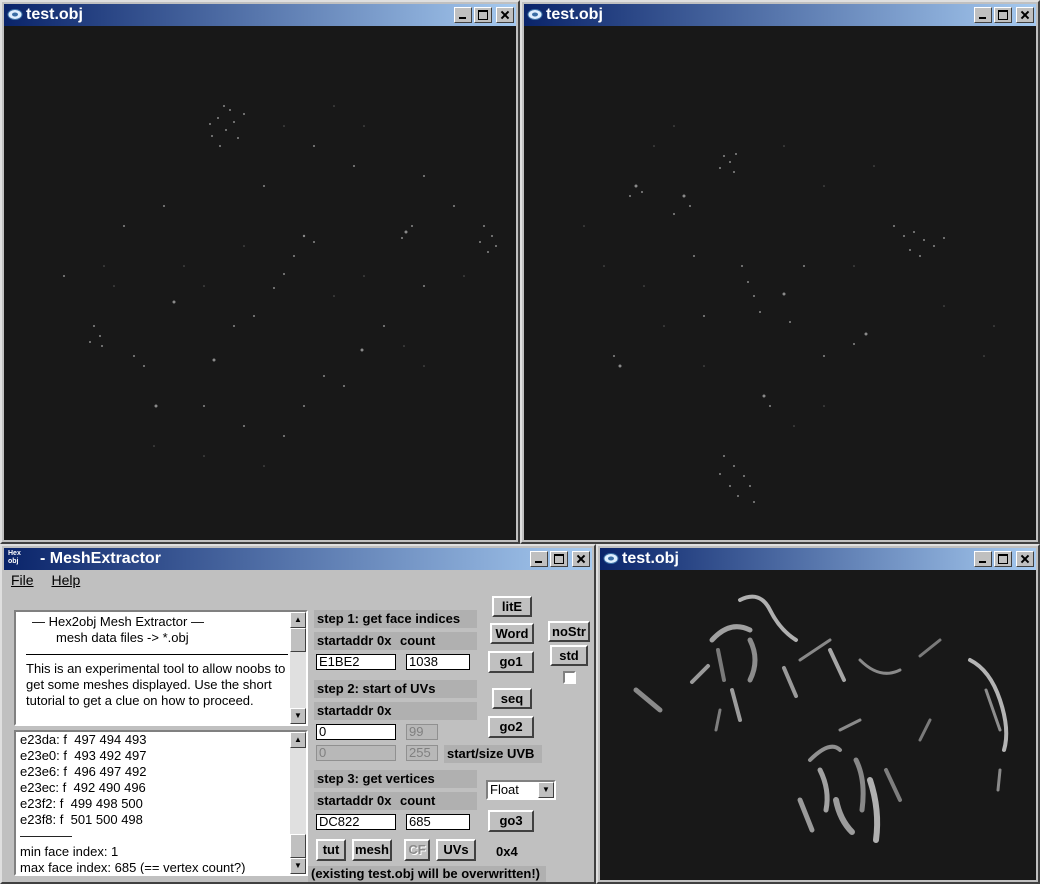 The image size is (1040, 884). Describe the element at coordinates (418, 640) in the screenshot. I see `step1-count-label: count` at that location.